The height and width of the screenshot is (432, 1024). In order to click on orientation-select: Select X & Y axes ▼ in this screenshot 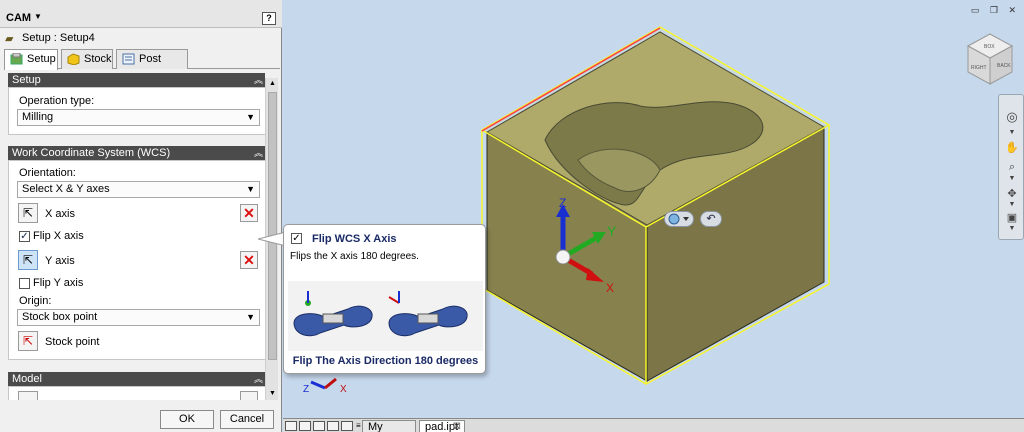, I will do `click(138, 189)`.